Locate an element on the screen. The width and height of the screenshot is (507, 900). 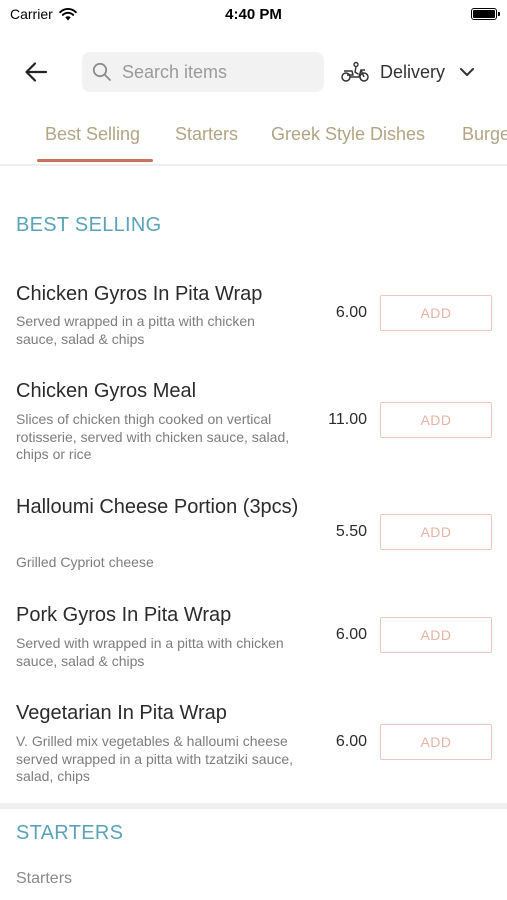
item-price: 5.50 is located at coordinates (351, 531).